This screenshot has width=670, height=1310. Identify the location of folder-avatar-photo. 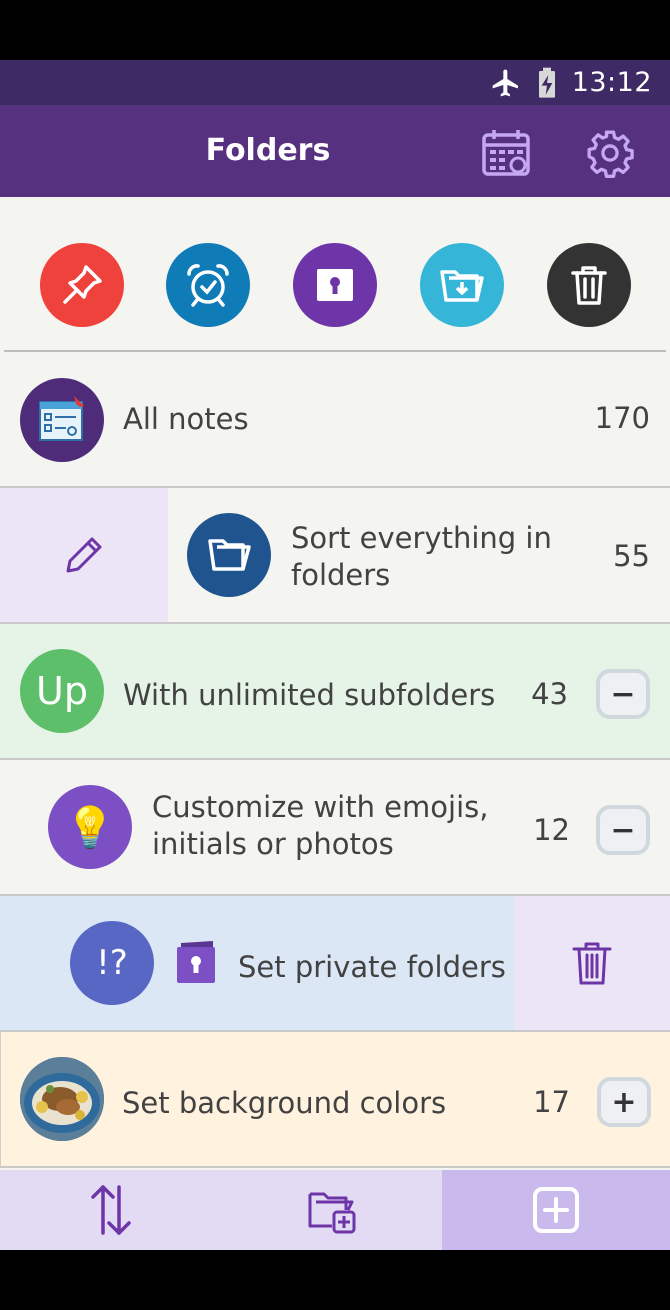
(62, 1099).